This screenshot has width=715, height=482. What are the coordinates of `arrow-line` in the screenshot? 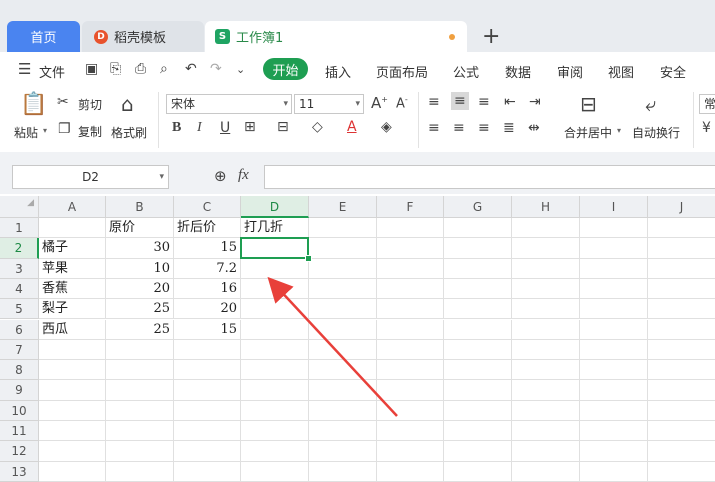 It's located at (332, 346).